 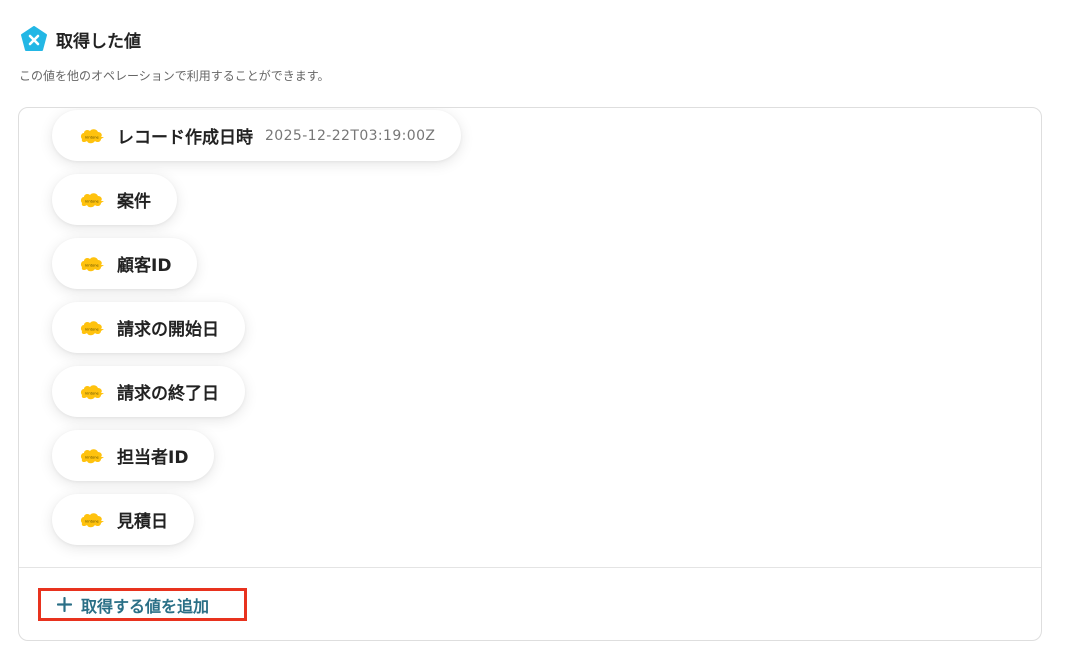 I want to click on section-header: 取得した値, so click(x=80, y=39).